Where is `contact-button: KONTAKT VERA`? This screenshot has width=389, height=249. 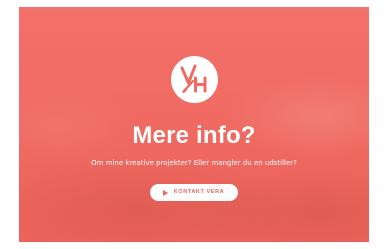
contact-button: KONTAKT VERA is located at coordinates (194, 192).